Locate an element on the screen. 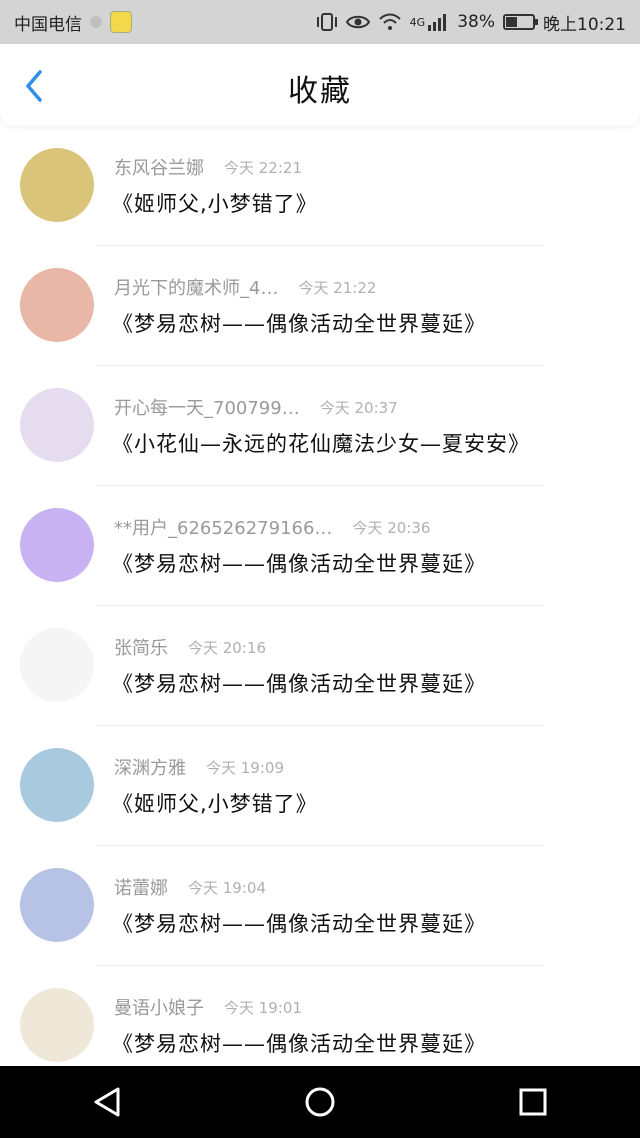  item-meta: 曼语小娘子 今天 19:01 is located at coordinates (208, 1007).